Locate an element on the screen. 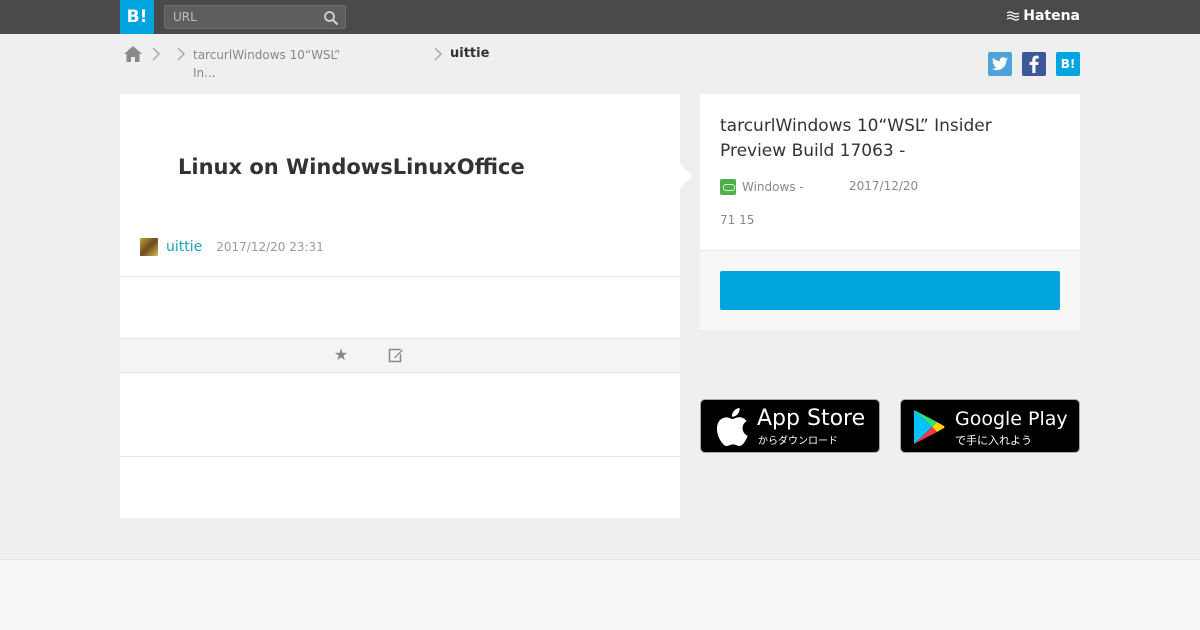 The height and width of the screenshot is (630, 1200). comment-text: Linux on WindowsLinuxOffice is located at coordinates (351, 167).